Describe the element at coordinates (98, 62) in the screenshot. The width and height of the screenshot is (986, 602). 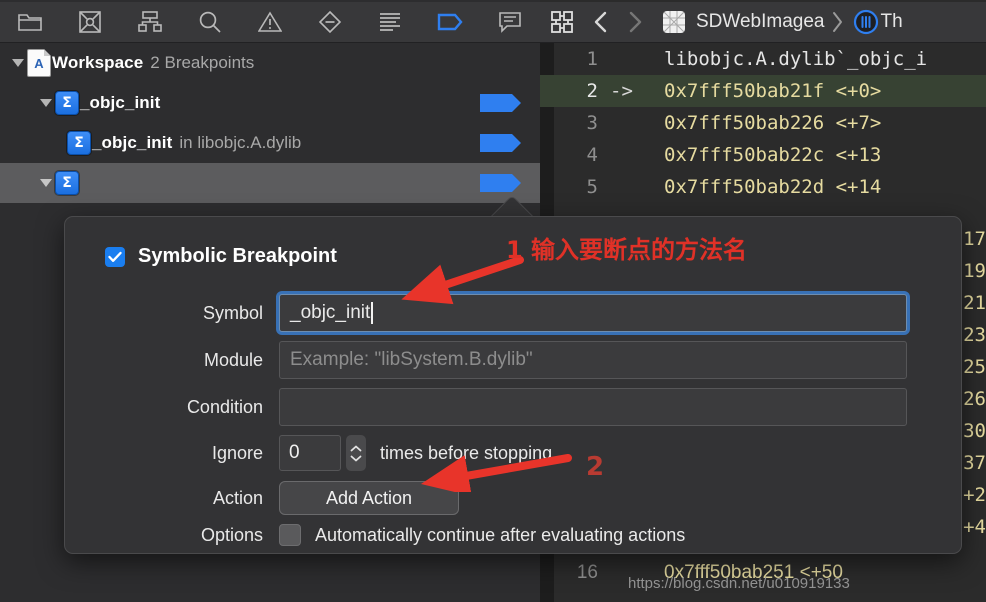
I see `breakpoint-row-label: Workspace` at that location.